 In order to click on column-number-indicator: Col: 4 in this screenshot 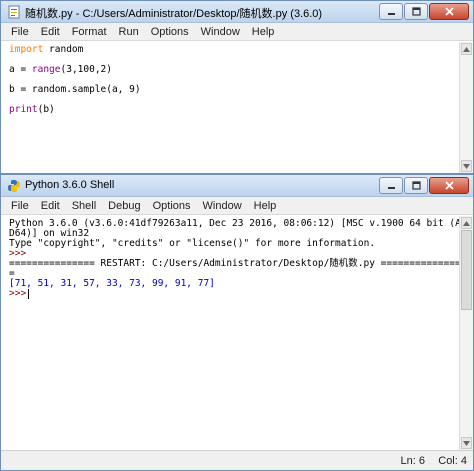, I will do `click(452, 461)`.